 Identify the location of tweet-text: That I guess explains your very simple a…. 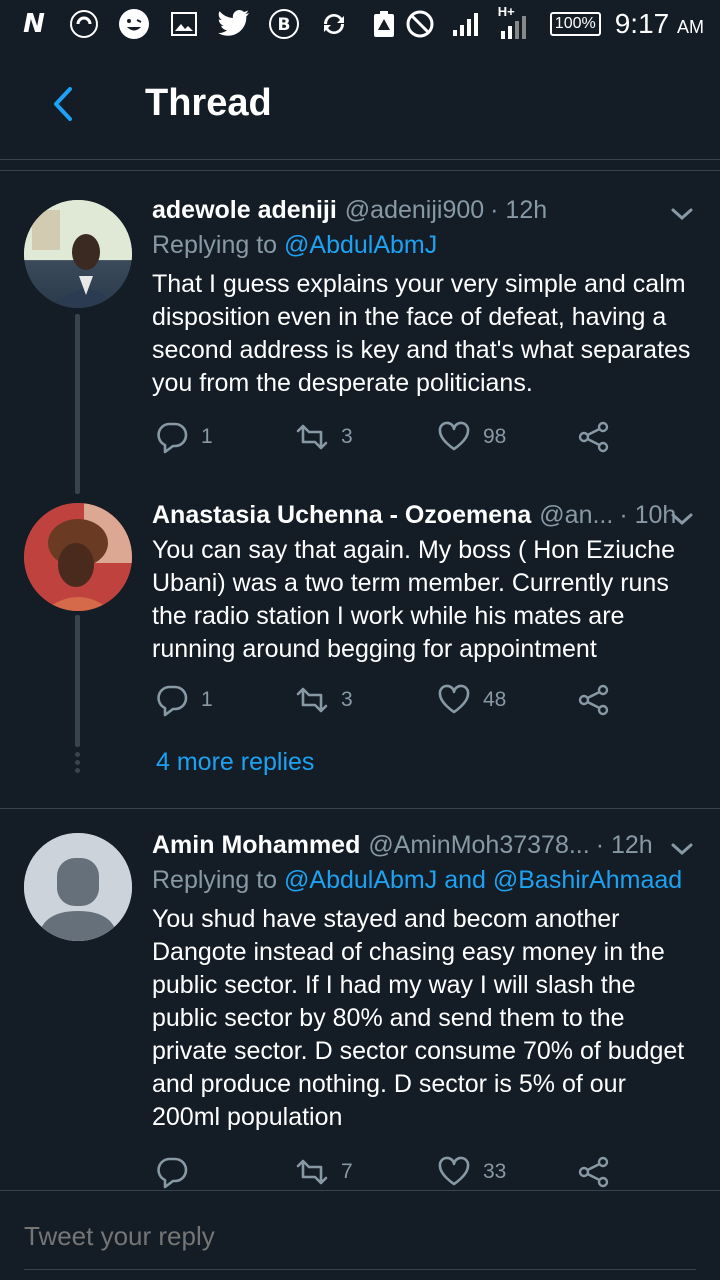
(421, 333).